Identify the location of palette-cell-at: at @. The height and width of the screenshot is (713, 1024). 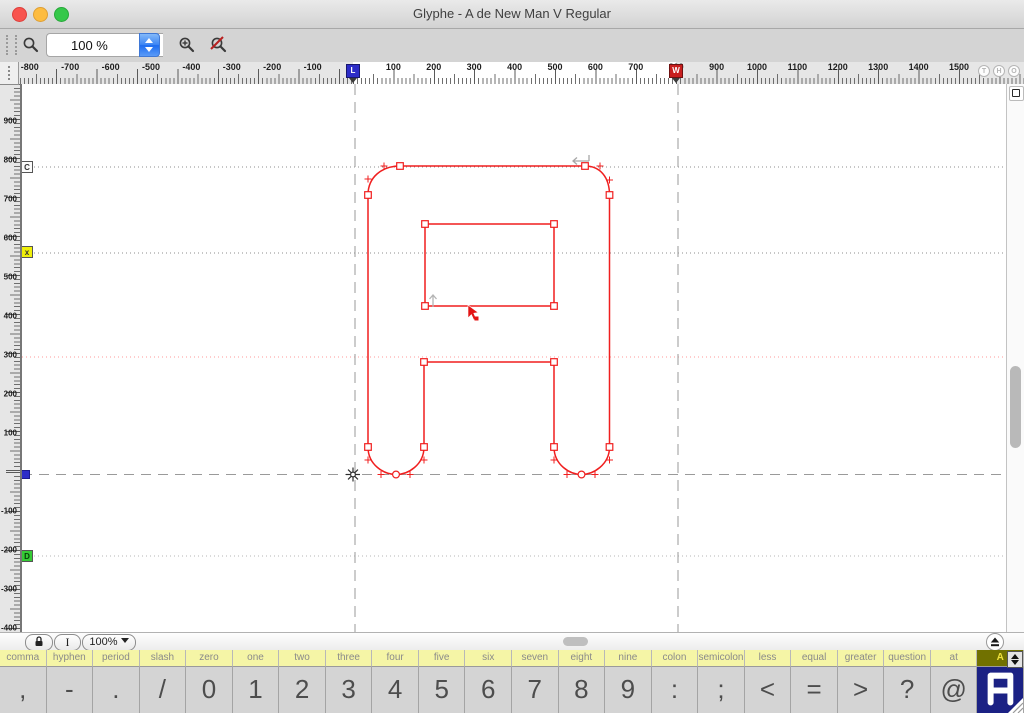
(954, 681).